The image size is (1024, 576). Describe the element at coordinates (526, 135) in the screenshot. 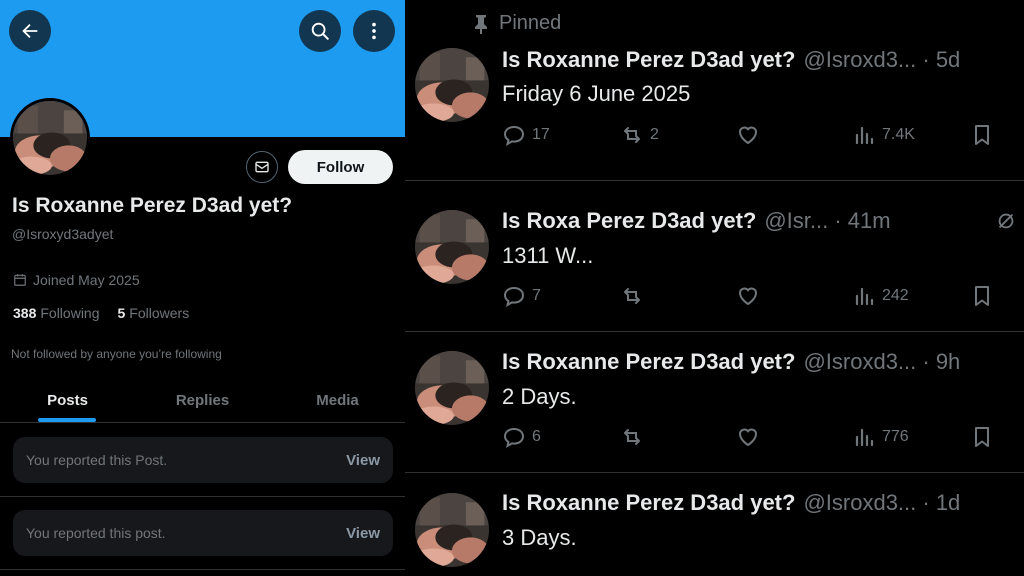

I see `reply-button: 17` at that location.